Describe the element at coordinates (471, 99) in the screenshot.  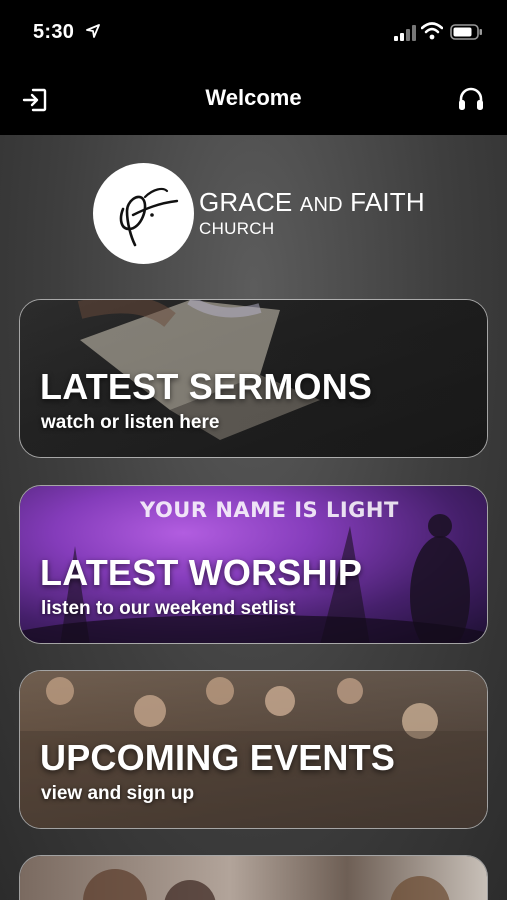
I see `headphones-icon` at that location.